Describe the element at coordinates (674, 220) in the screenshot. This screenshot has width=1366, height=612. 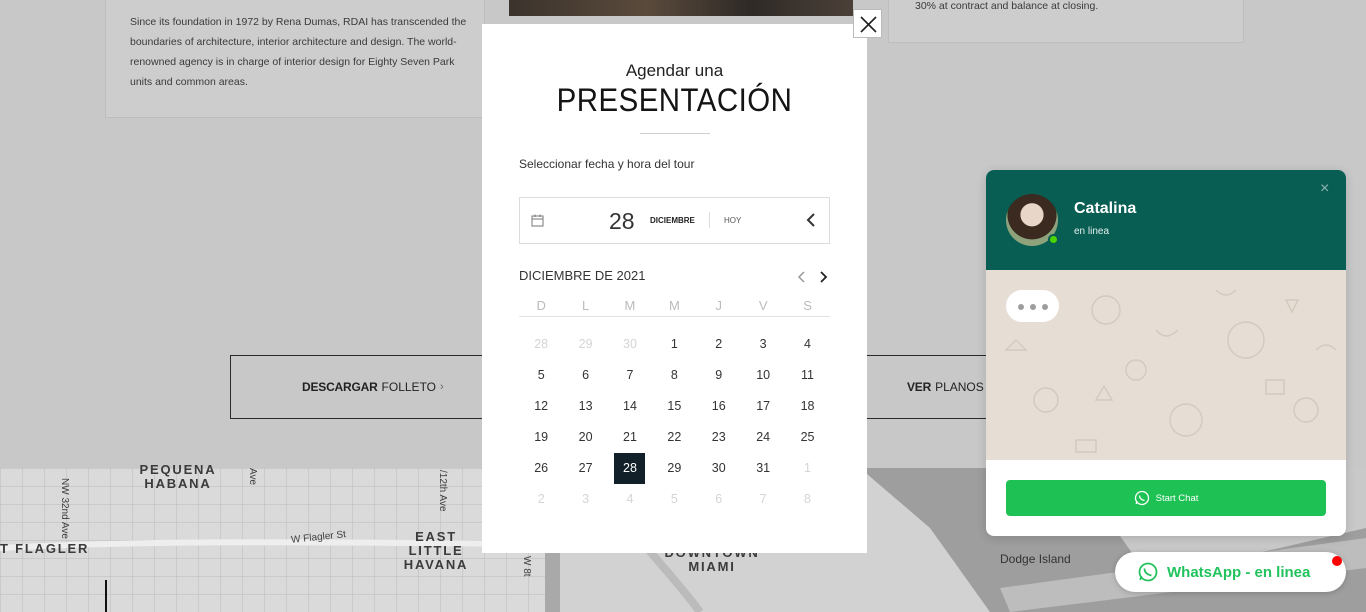
I see `date-selector: 28 DICIEMBRE HOY` at that location.